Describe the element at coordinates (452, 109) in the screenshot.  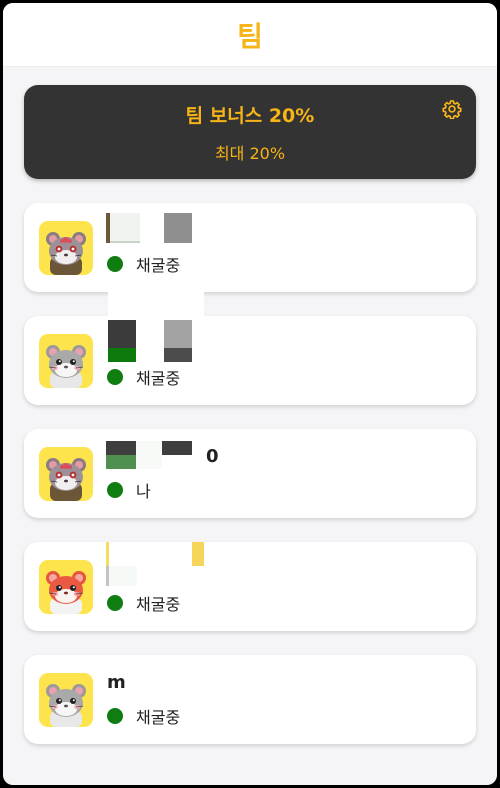
I see `gear-icon` at that location.